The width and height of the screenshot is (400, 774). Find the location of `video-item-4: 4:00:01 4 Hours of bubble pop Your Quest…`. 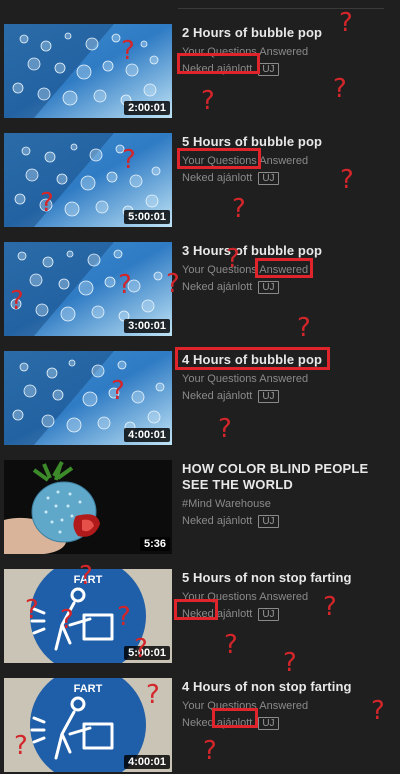

video-item-4: 4:00:01 4 Hours of bubble pop Your Quest… is located at coordinates (202, 399).